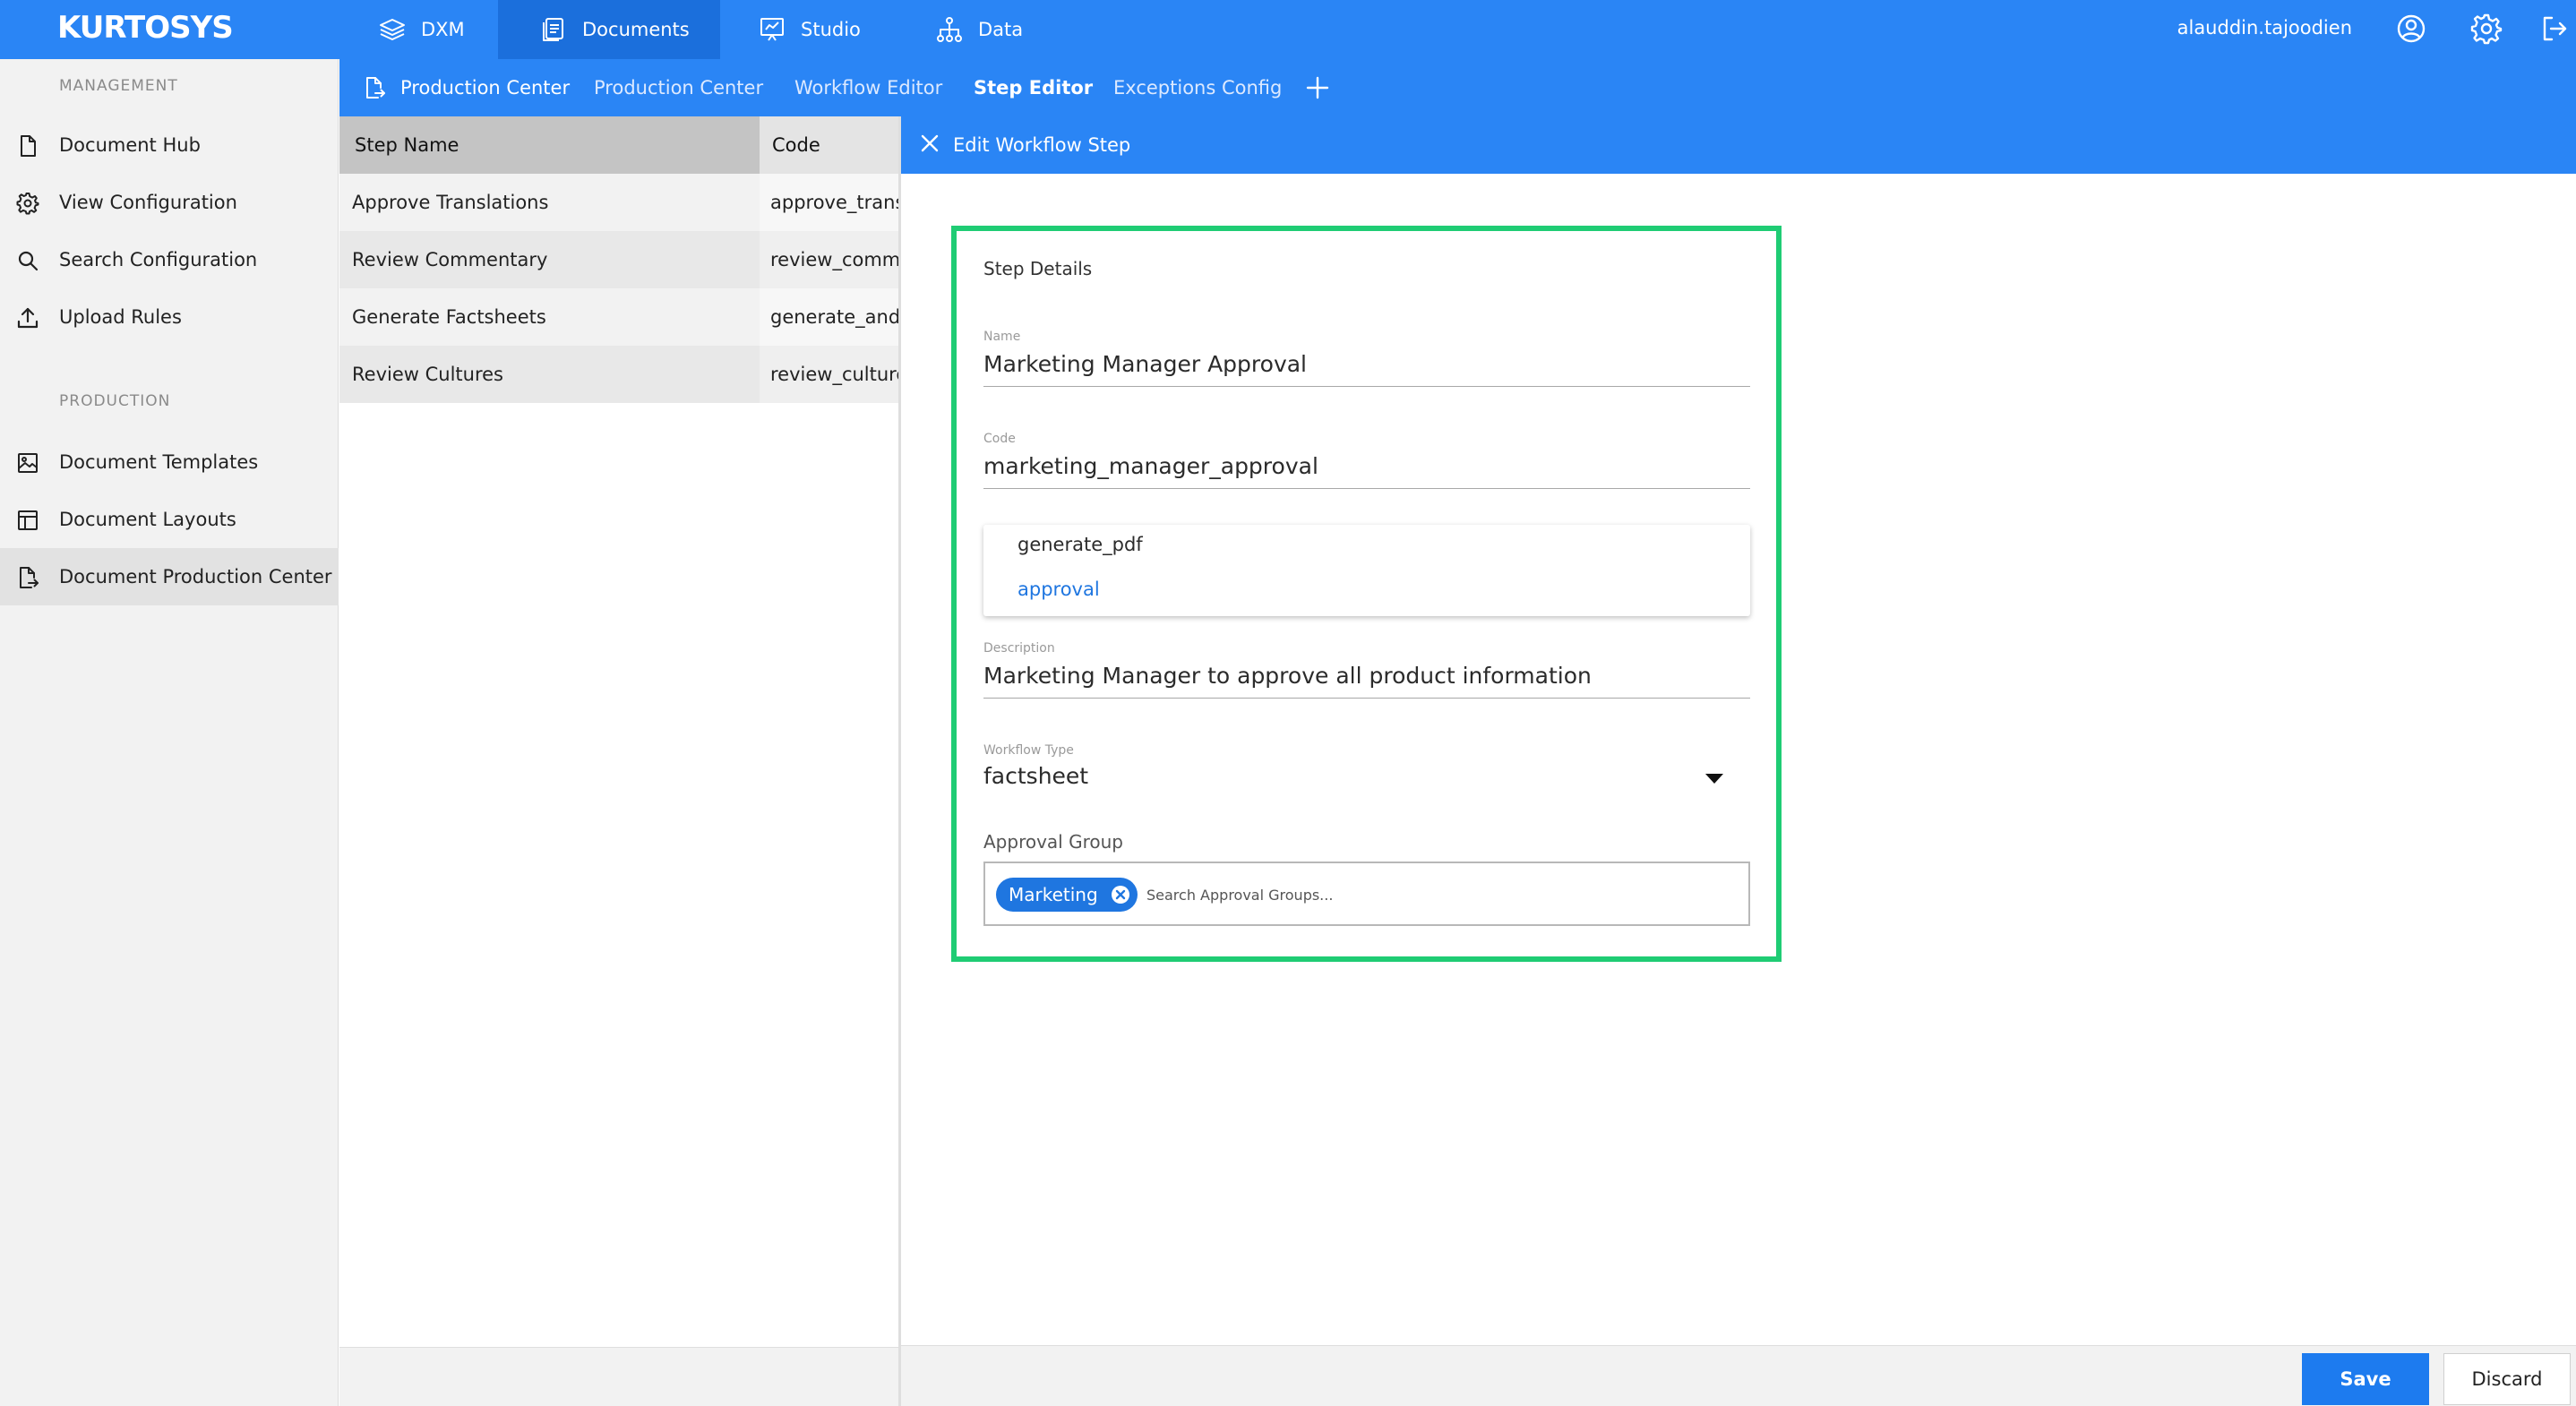 Image resolution: width=2576 pixels, height=1406 pixels. What do you see at coordinates (195, 576) in the screenshot?
I see `sidebar-item-label: Document Production Center` at bounding box center [195, 576].